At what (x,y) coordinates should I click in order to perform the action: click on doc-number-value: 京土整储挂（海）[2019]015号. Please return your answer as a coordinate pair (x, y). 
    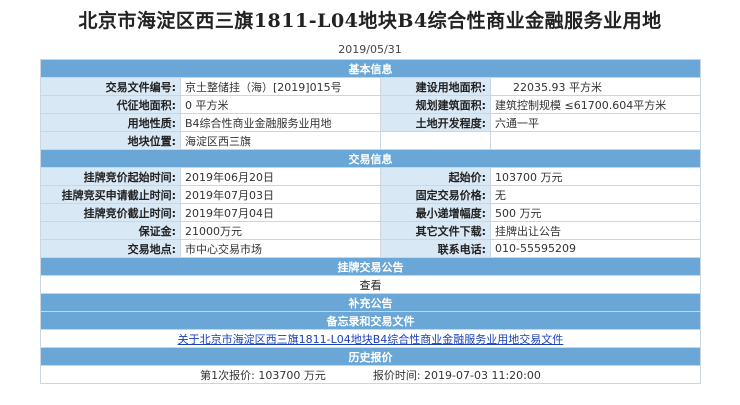
    Looking at the image, I should click on (280, 86).